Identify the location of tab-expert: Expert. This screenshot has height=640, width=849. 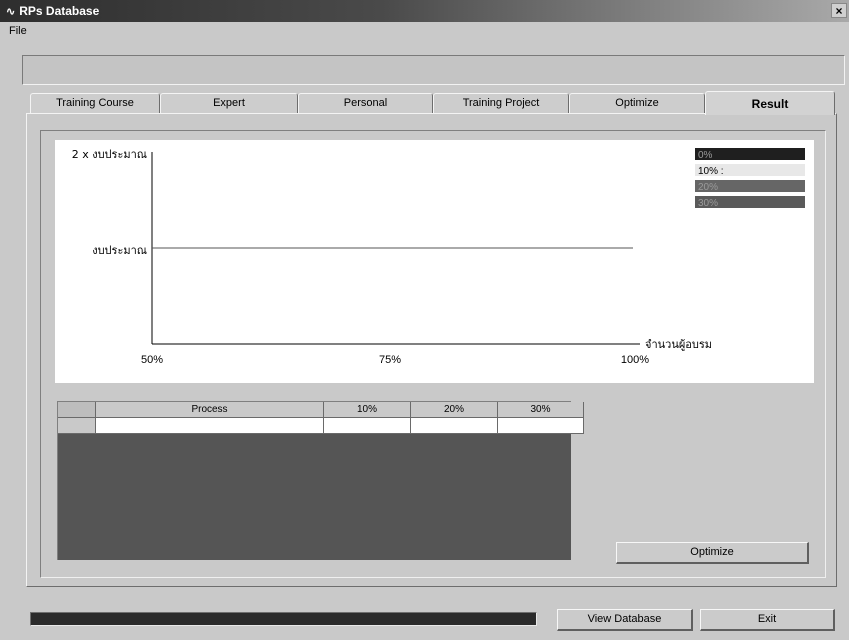
(229, 103).